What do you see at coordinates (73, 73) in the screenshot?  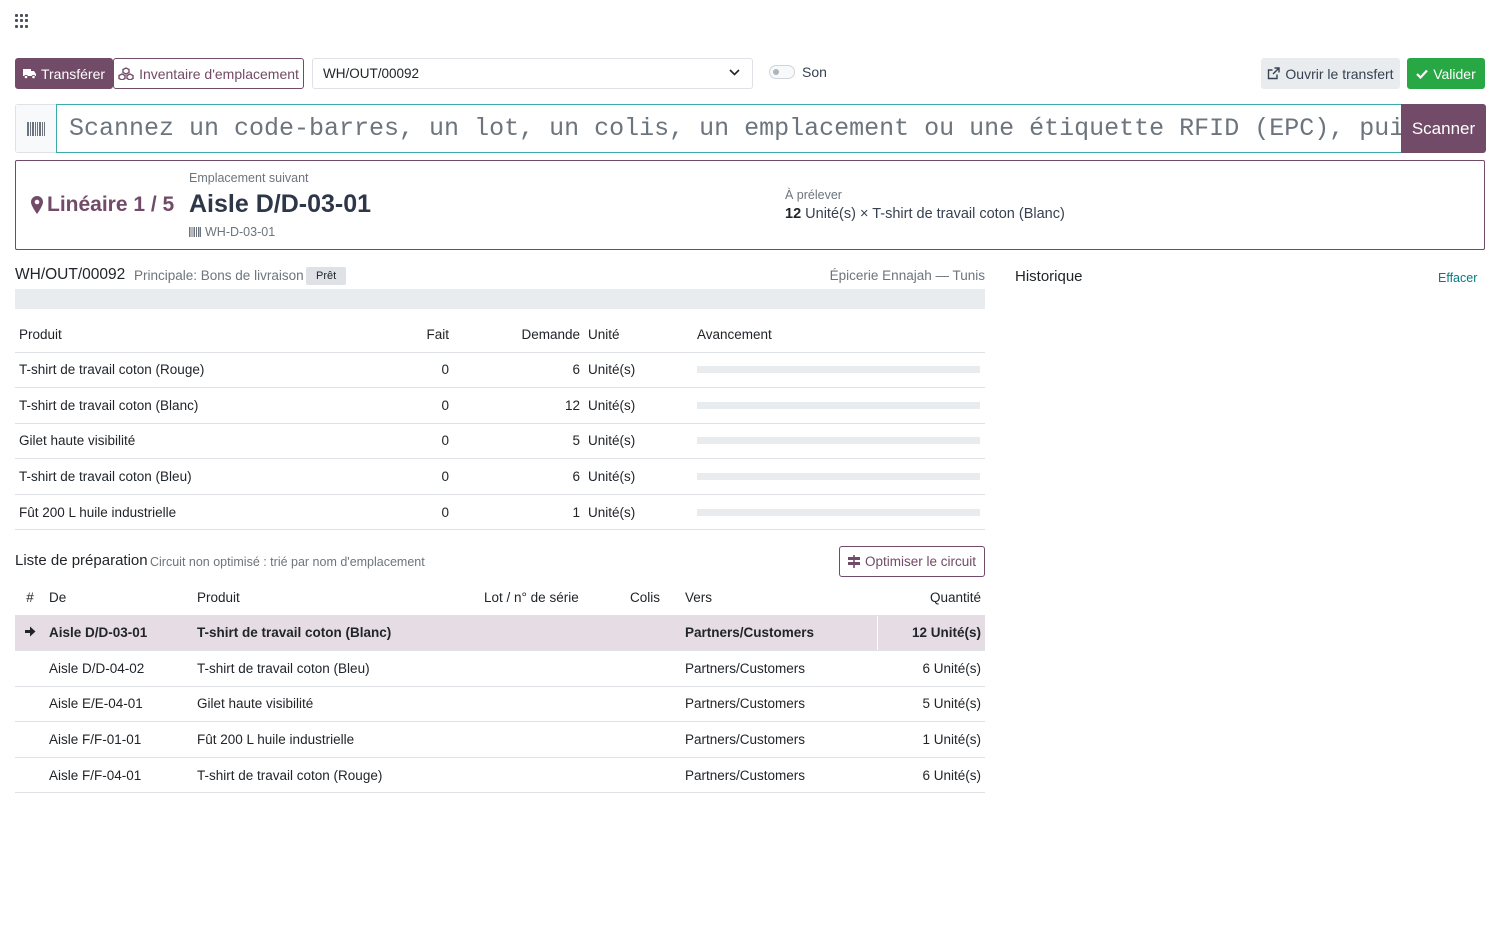 I see `transfer-label: Transférer` at bounding box center [73, 73].